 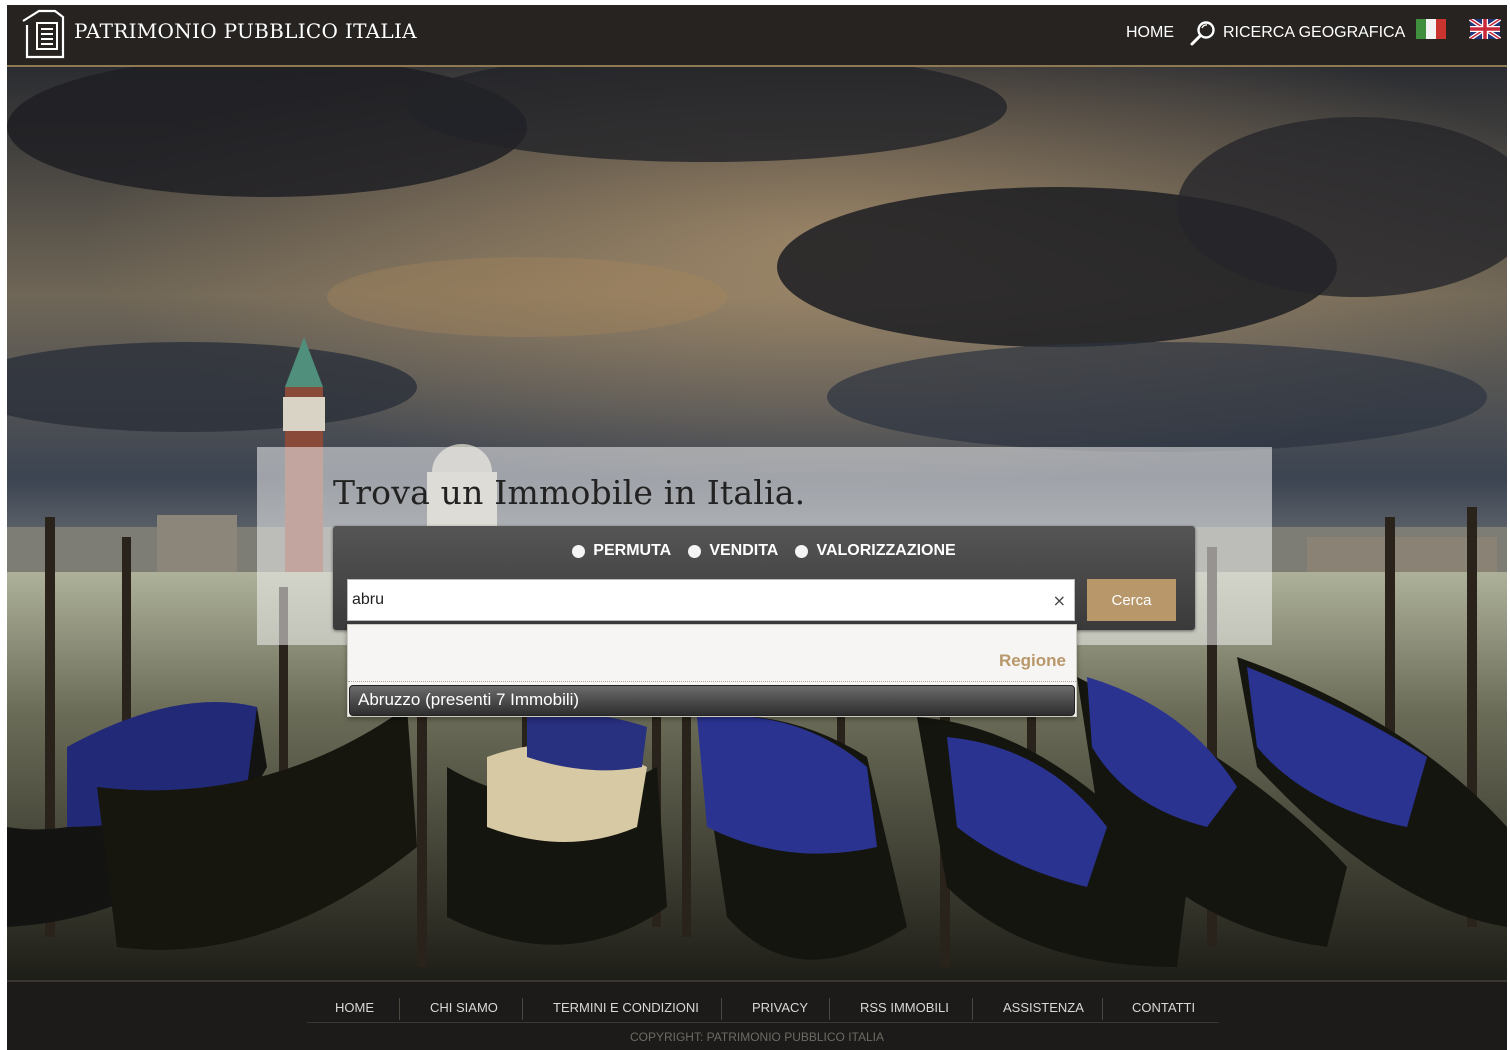 What do you see at coordinates (712, 670) in the screenshot?
I see `autocomplete-dropdown: Regione Abruzzo (presenti 7 Immobili)` at bounding box center [712, 670].